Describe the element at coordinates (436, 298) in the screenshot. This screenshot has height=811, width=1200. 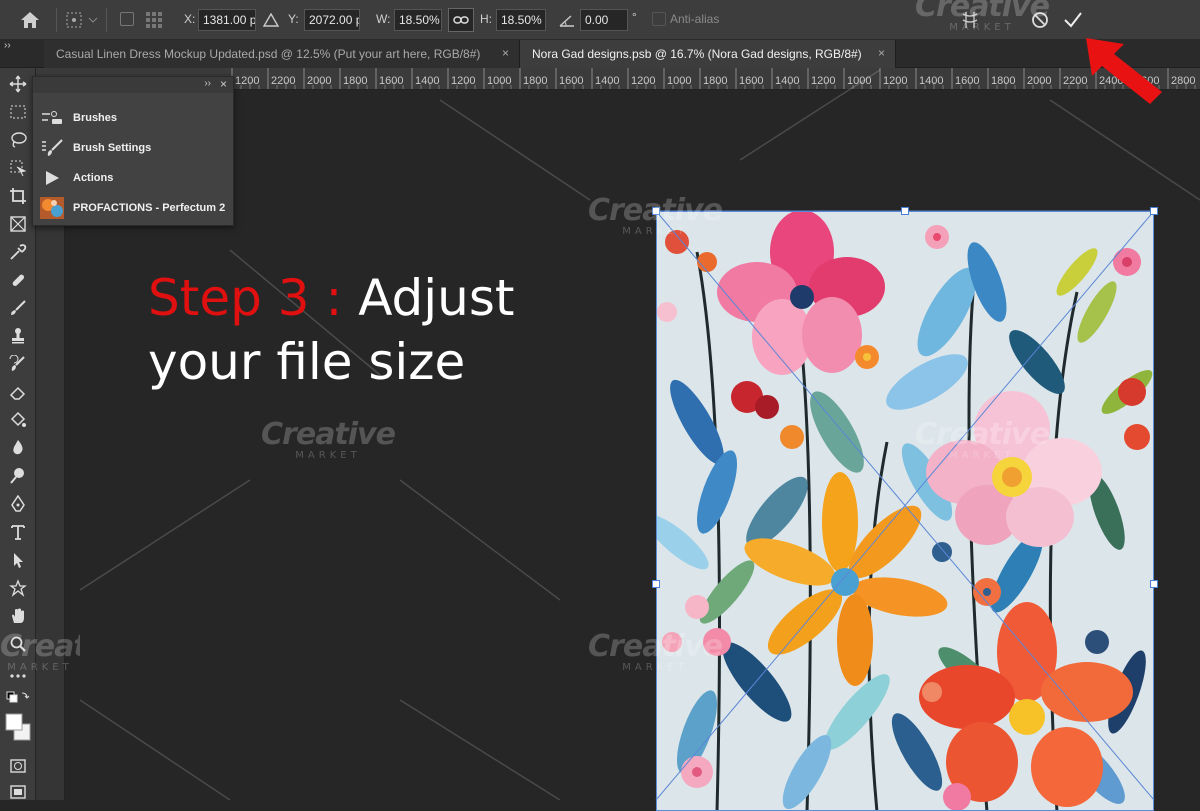
I see `step-title-line1: Adjust` at that location.